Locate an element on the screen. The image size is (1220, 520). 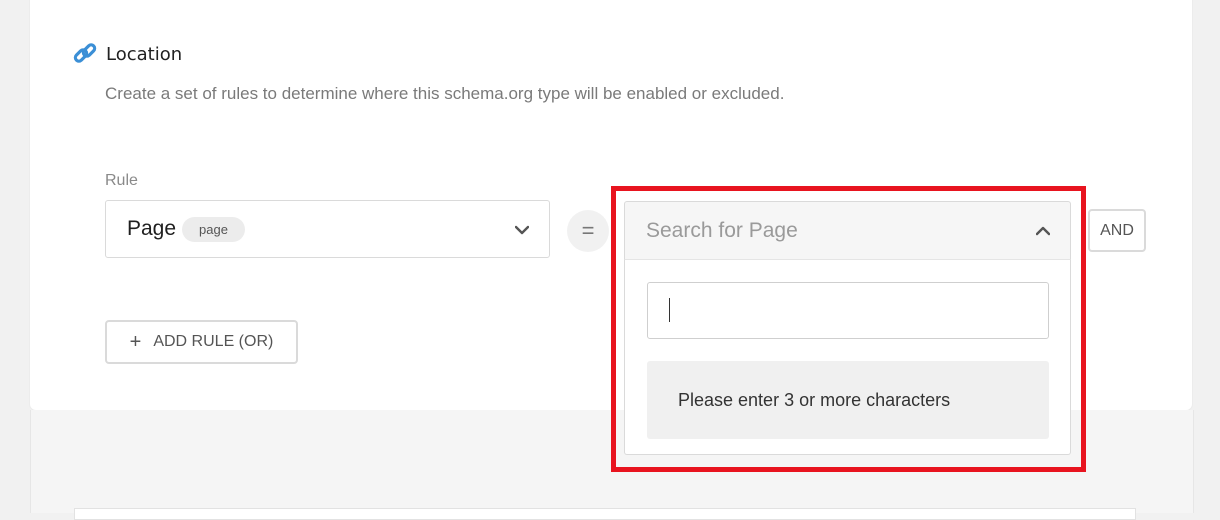
chevron-up-icon is located at coordinates (1043, 231).